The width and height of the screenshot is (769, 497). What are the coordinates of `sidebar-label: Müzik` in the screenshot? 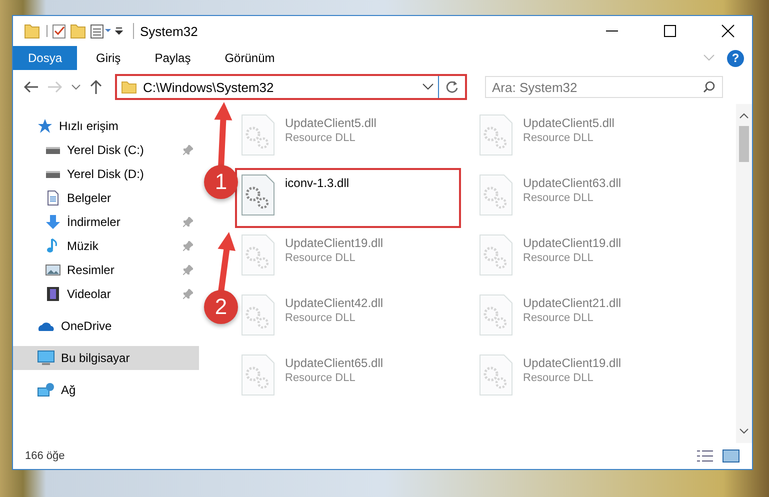 It's located at (83, 246).